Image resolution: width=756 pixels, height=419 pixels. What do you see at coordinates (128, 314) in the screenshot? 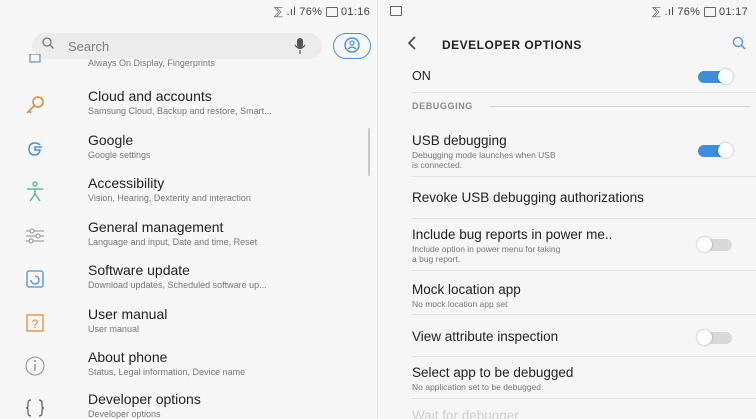
I see `settings-item-title: User manual` at bounding box center [128, 314].